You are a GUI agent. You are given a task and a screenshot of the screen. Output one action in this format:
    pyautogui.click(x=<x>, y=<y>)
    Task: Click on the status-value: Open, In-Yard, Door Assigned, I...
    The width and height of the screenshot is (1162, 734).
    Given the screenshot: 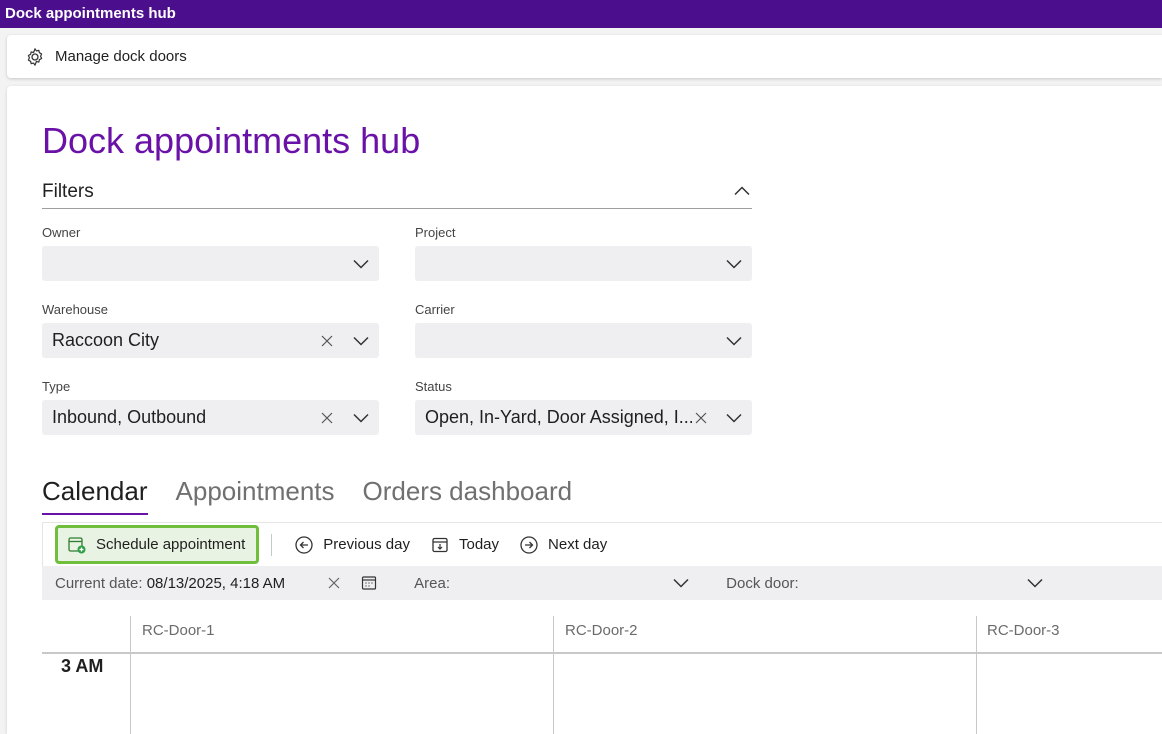 What is the action you would take?
    pyautogui.click(x=558, y=417)
    